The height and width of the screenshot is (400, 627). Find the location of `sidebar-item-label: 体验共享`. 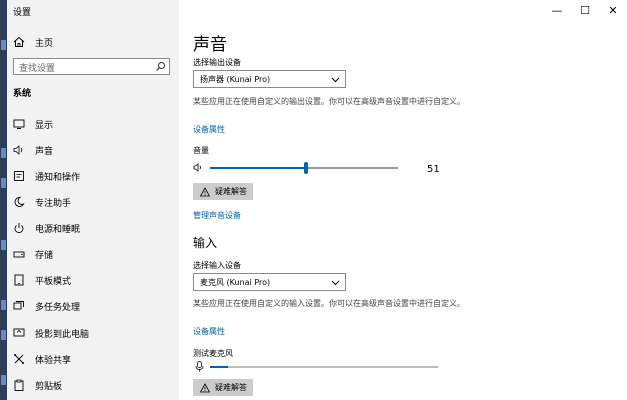

sidebar-item-label: 体验共享 is located at coordinates (53, 360).